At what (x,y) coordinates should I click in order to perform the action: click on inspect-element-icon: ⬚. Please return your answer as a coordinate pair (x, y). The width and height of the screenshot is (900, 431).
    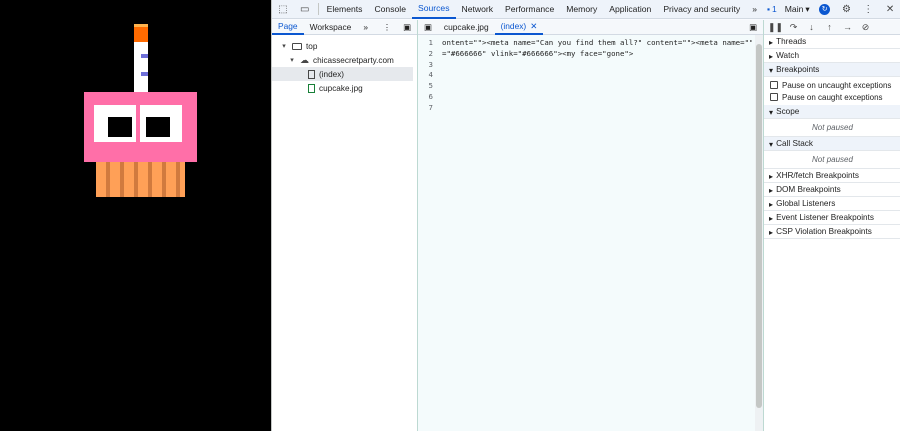
    Looking at the image, I should click on (283, 9).